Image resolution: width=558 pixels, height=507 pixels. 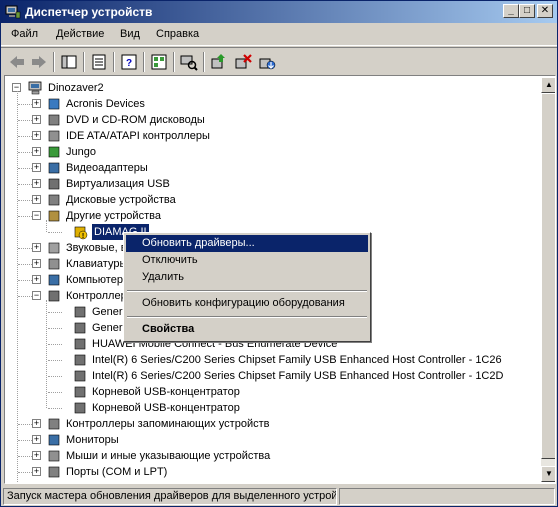 What do you see at coordinates (271, 200) in the screenshot?
I see `tree-category-item: + Дисковые устройства` at bounding box center [271, 200].